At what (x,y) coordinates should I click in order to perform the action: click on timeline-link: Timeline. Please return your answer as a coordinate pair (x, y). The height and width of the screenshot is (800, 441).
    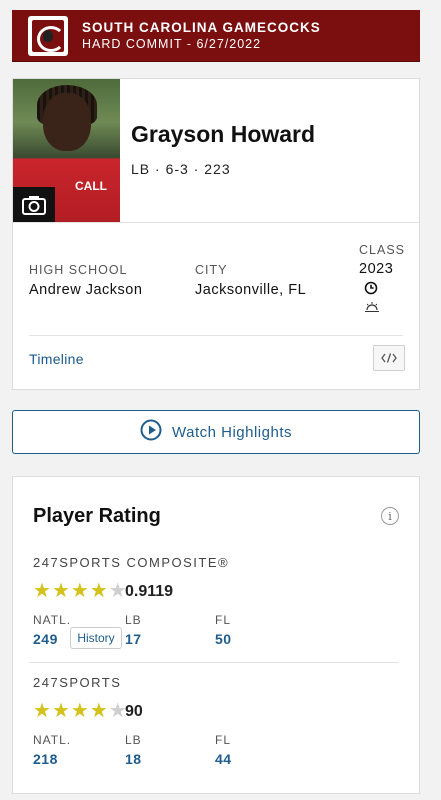
    Looking at the image, I should click on (56, 359).